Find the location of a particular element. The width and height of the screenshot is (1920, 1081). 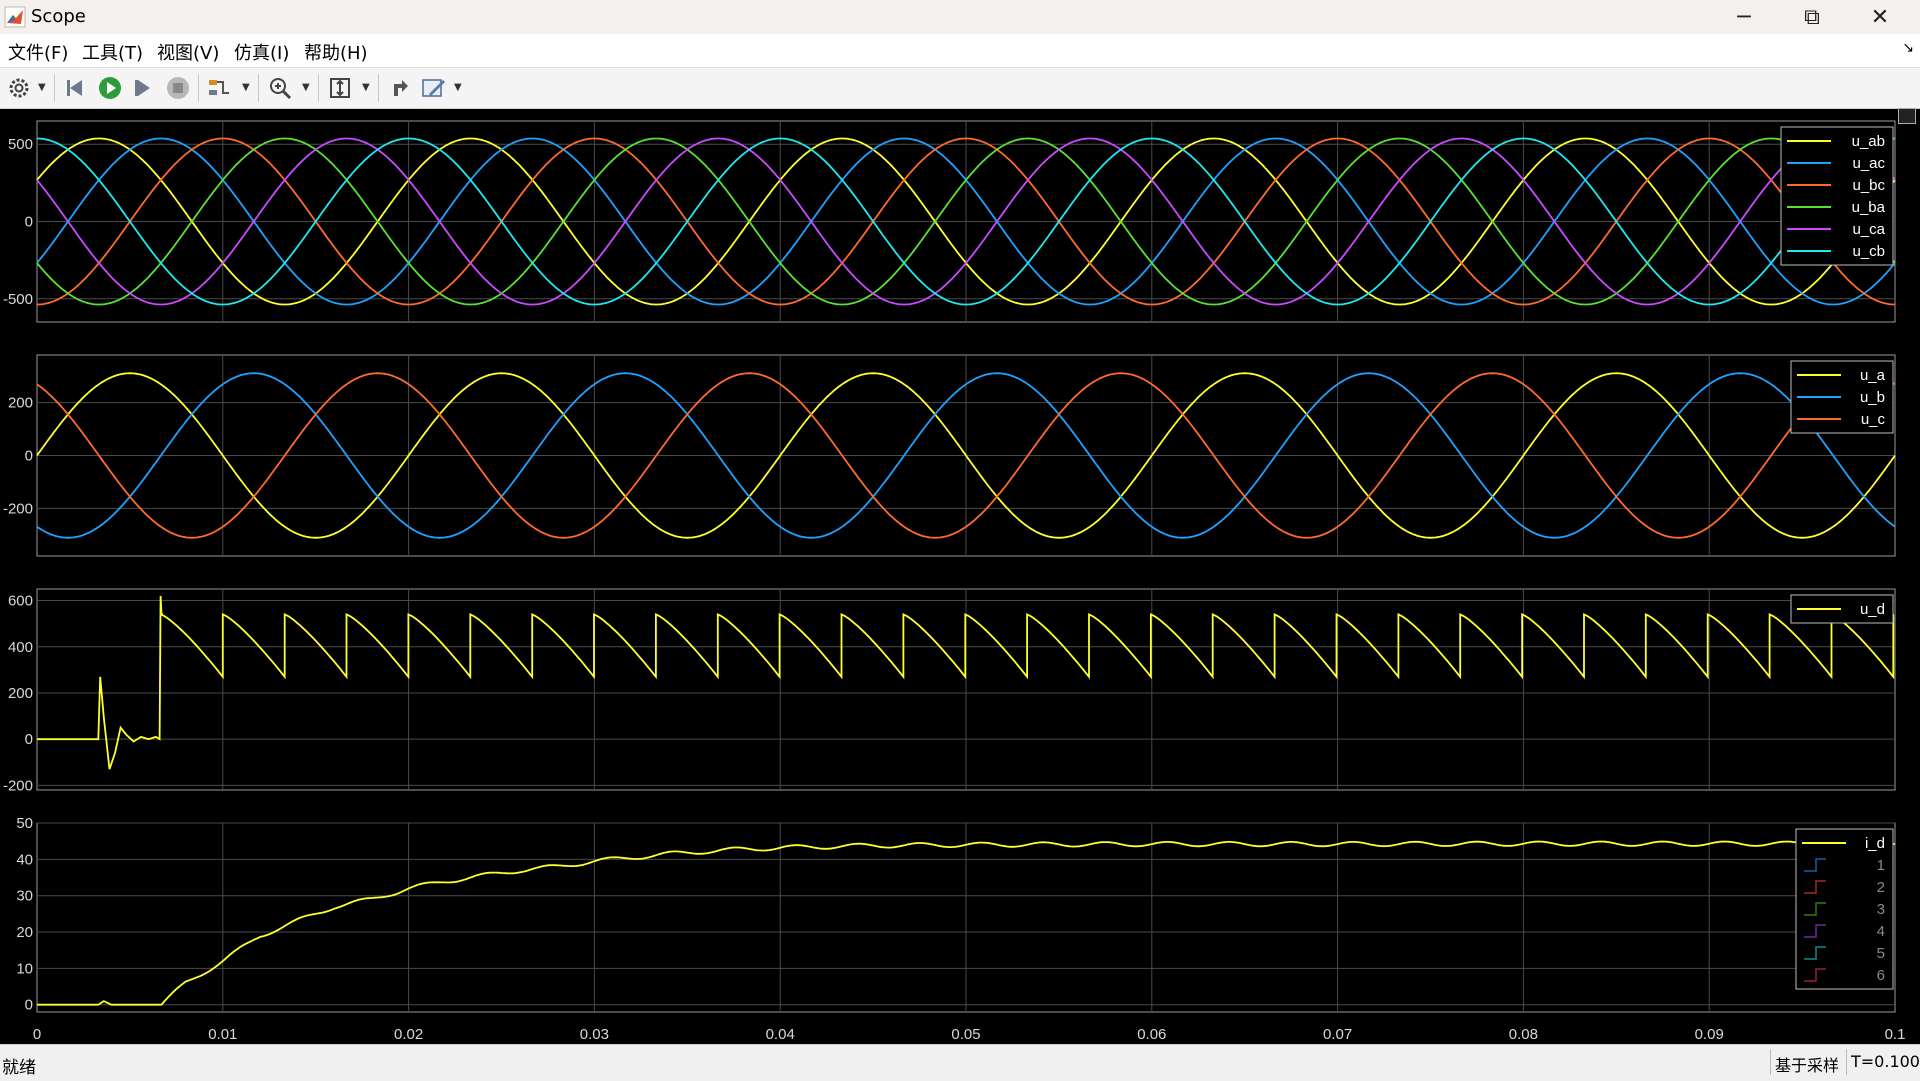

legend-label-u_bc: u_bc is located at coordinates (1868, 185).